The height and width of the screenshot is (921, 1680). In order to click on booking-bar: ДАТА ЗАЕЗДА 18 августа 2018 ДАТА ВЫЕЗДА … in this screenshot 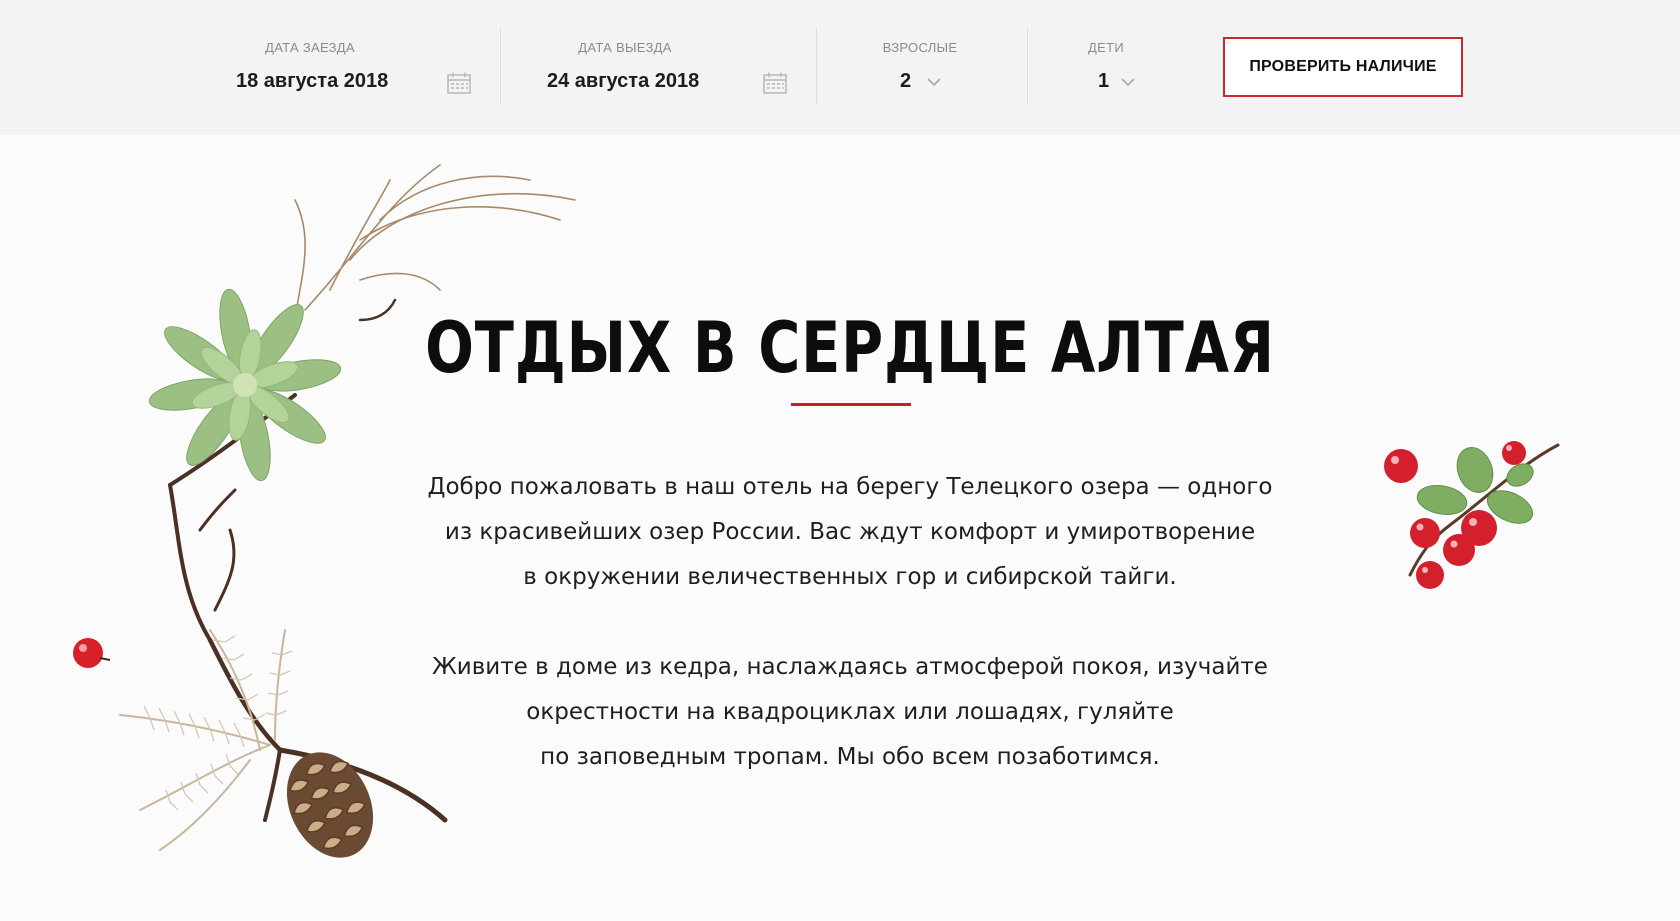, I will do `click(840, 67)`.